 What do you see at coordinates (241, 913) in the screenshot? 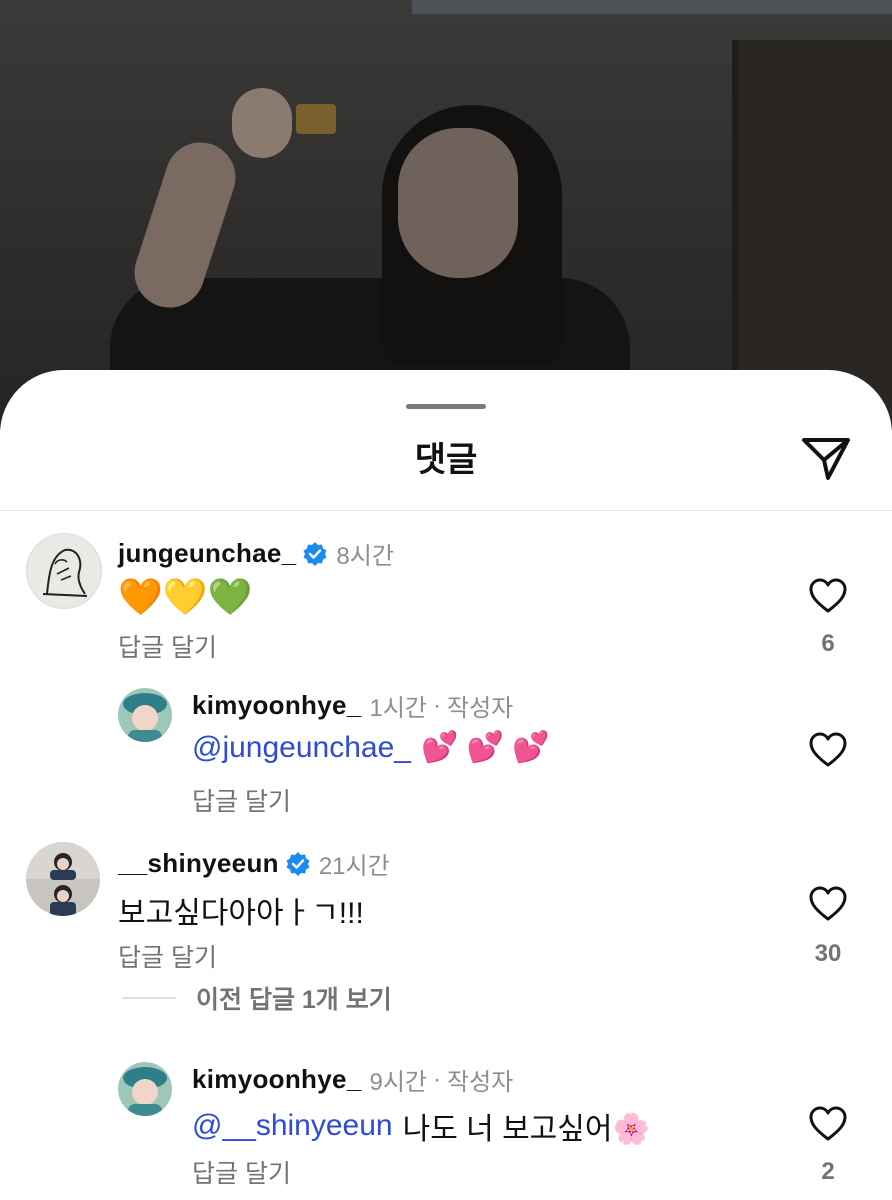
I see `comment-text: 보고싶다아아ㅏㄱ!!!` at bounding box center [241, 913].